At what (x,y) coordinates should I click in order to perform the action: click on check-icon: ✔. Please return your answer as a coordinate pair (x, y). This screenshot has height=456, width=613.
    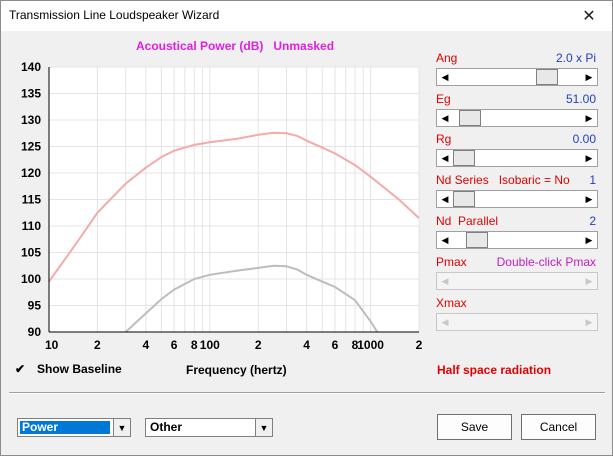
    Looking at the image, I should click on (21, 369).